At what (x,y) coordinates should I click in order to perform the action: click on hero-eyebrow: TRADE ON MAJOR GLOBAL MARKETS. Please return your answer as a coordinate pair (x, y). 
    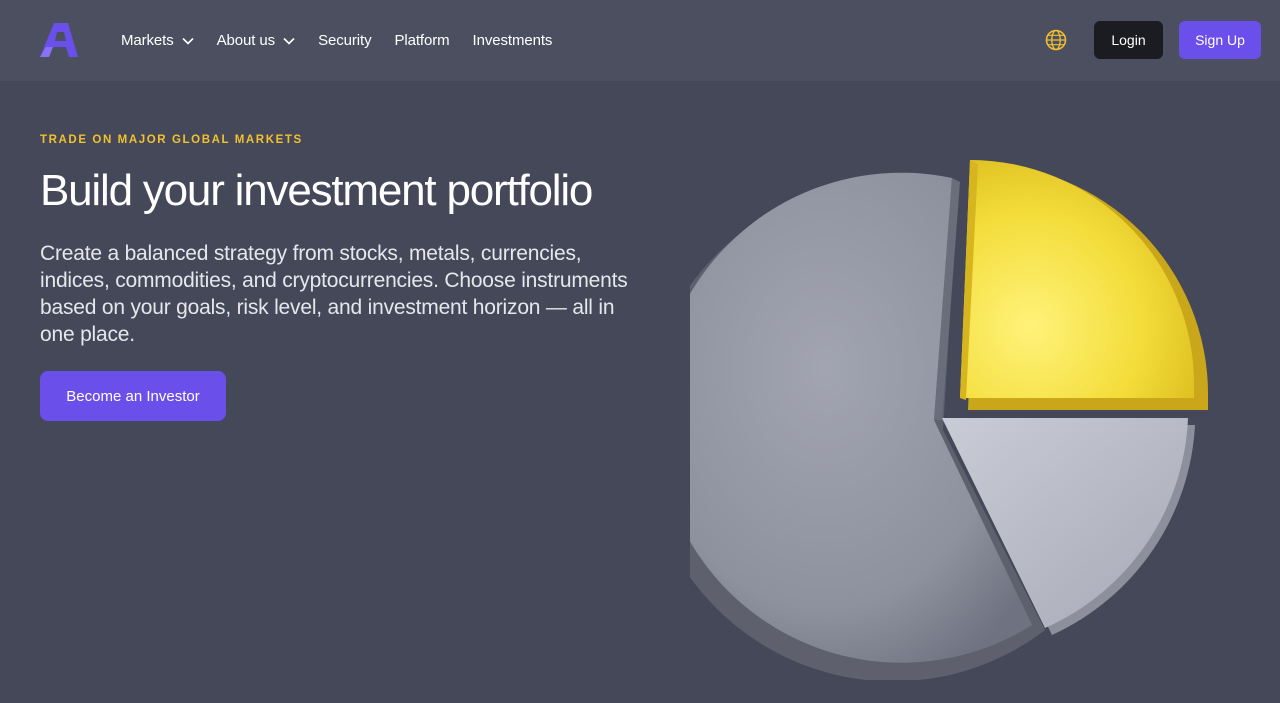
    Looking at the image, I should click on (171, 140).